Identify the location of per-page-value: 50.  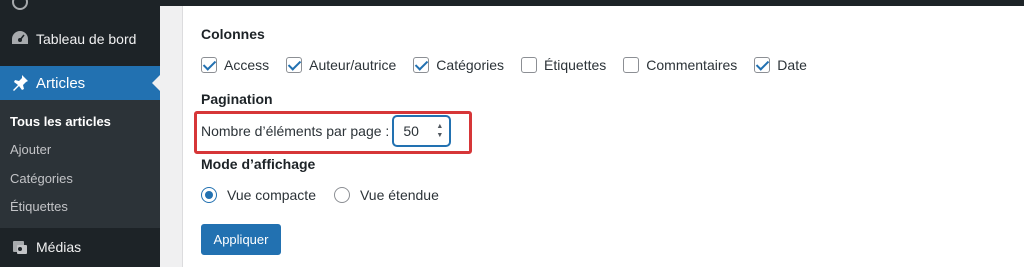
(411, 131).